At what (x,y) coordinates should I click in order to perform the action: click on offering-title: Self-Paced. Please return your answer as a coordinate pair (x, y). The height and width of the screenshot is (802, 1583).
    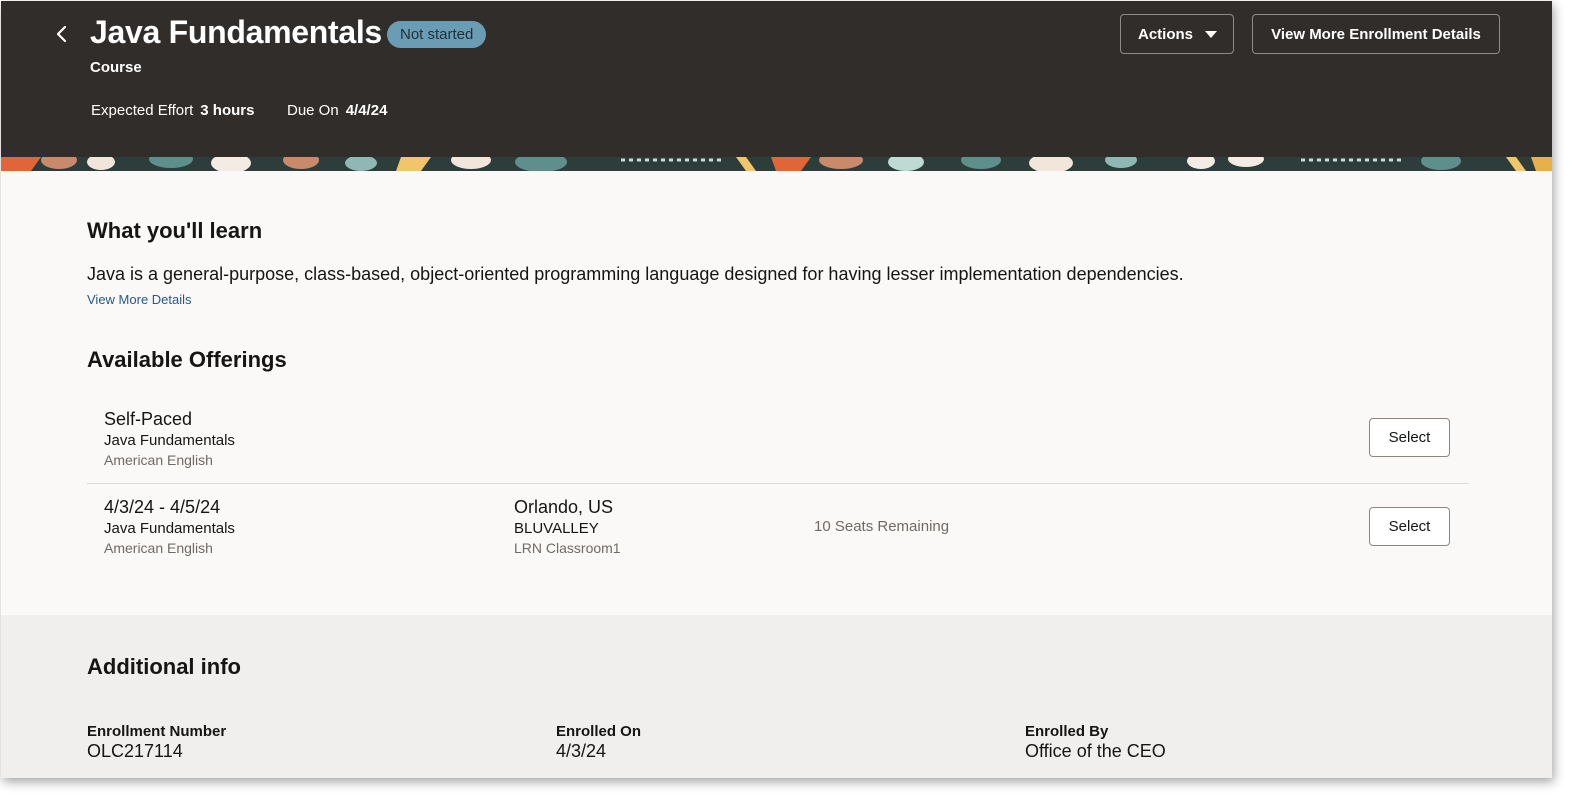
    Looking at the image, I should click on (148, 419).